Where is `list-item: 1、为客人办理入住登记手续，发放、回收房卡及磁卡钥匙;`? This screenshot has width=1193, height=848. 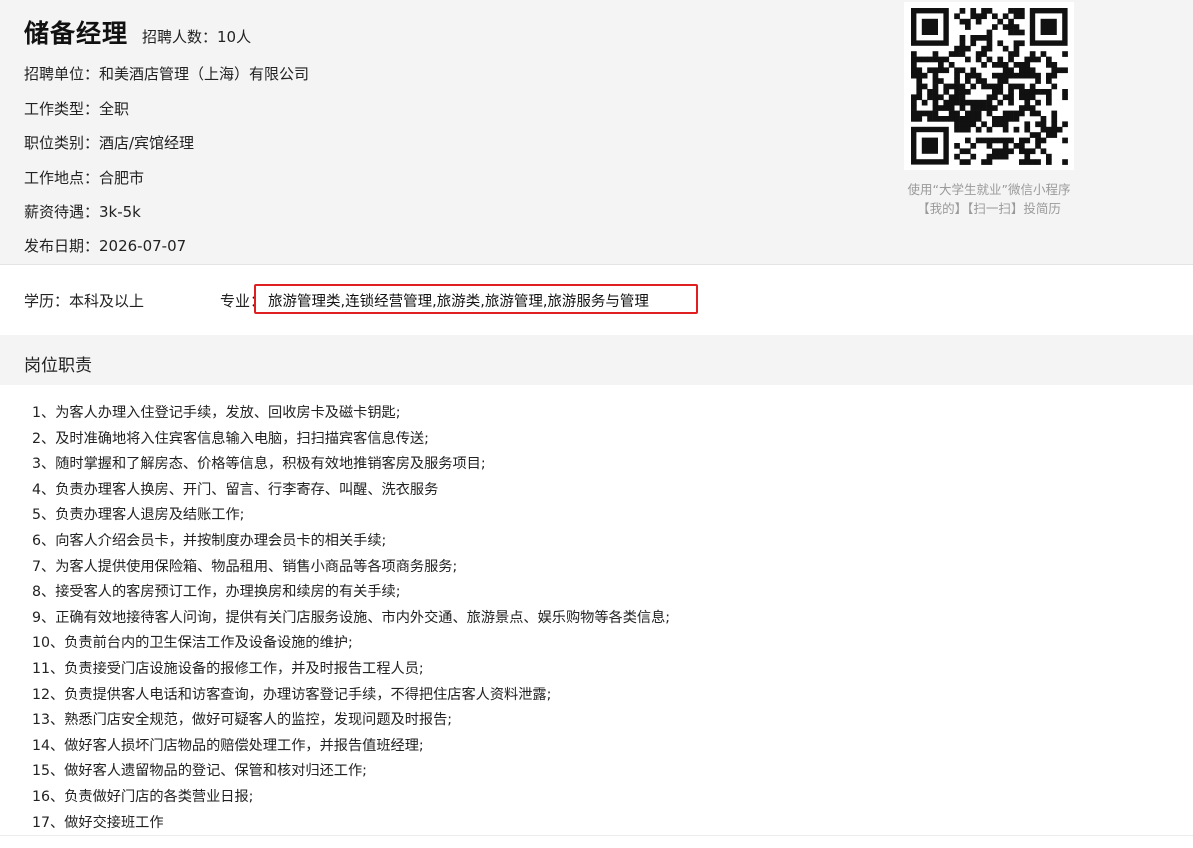 list-item: 1、为客人办理入住登记手续，发放、回收房卡及磁卡钥匙; is located at coordinates (216, 413).